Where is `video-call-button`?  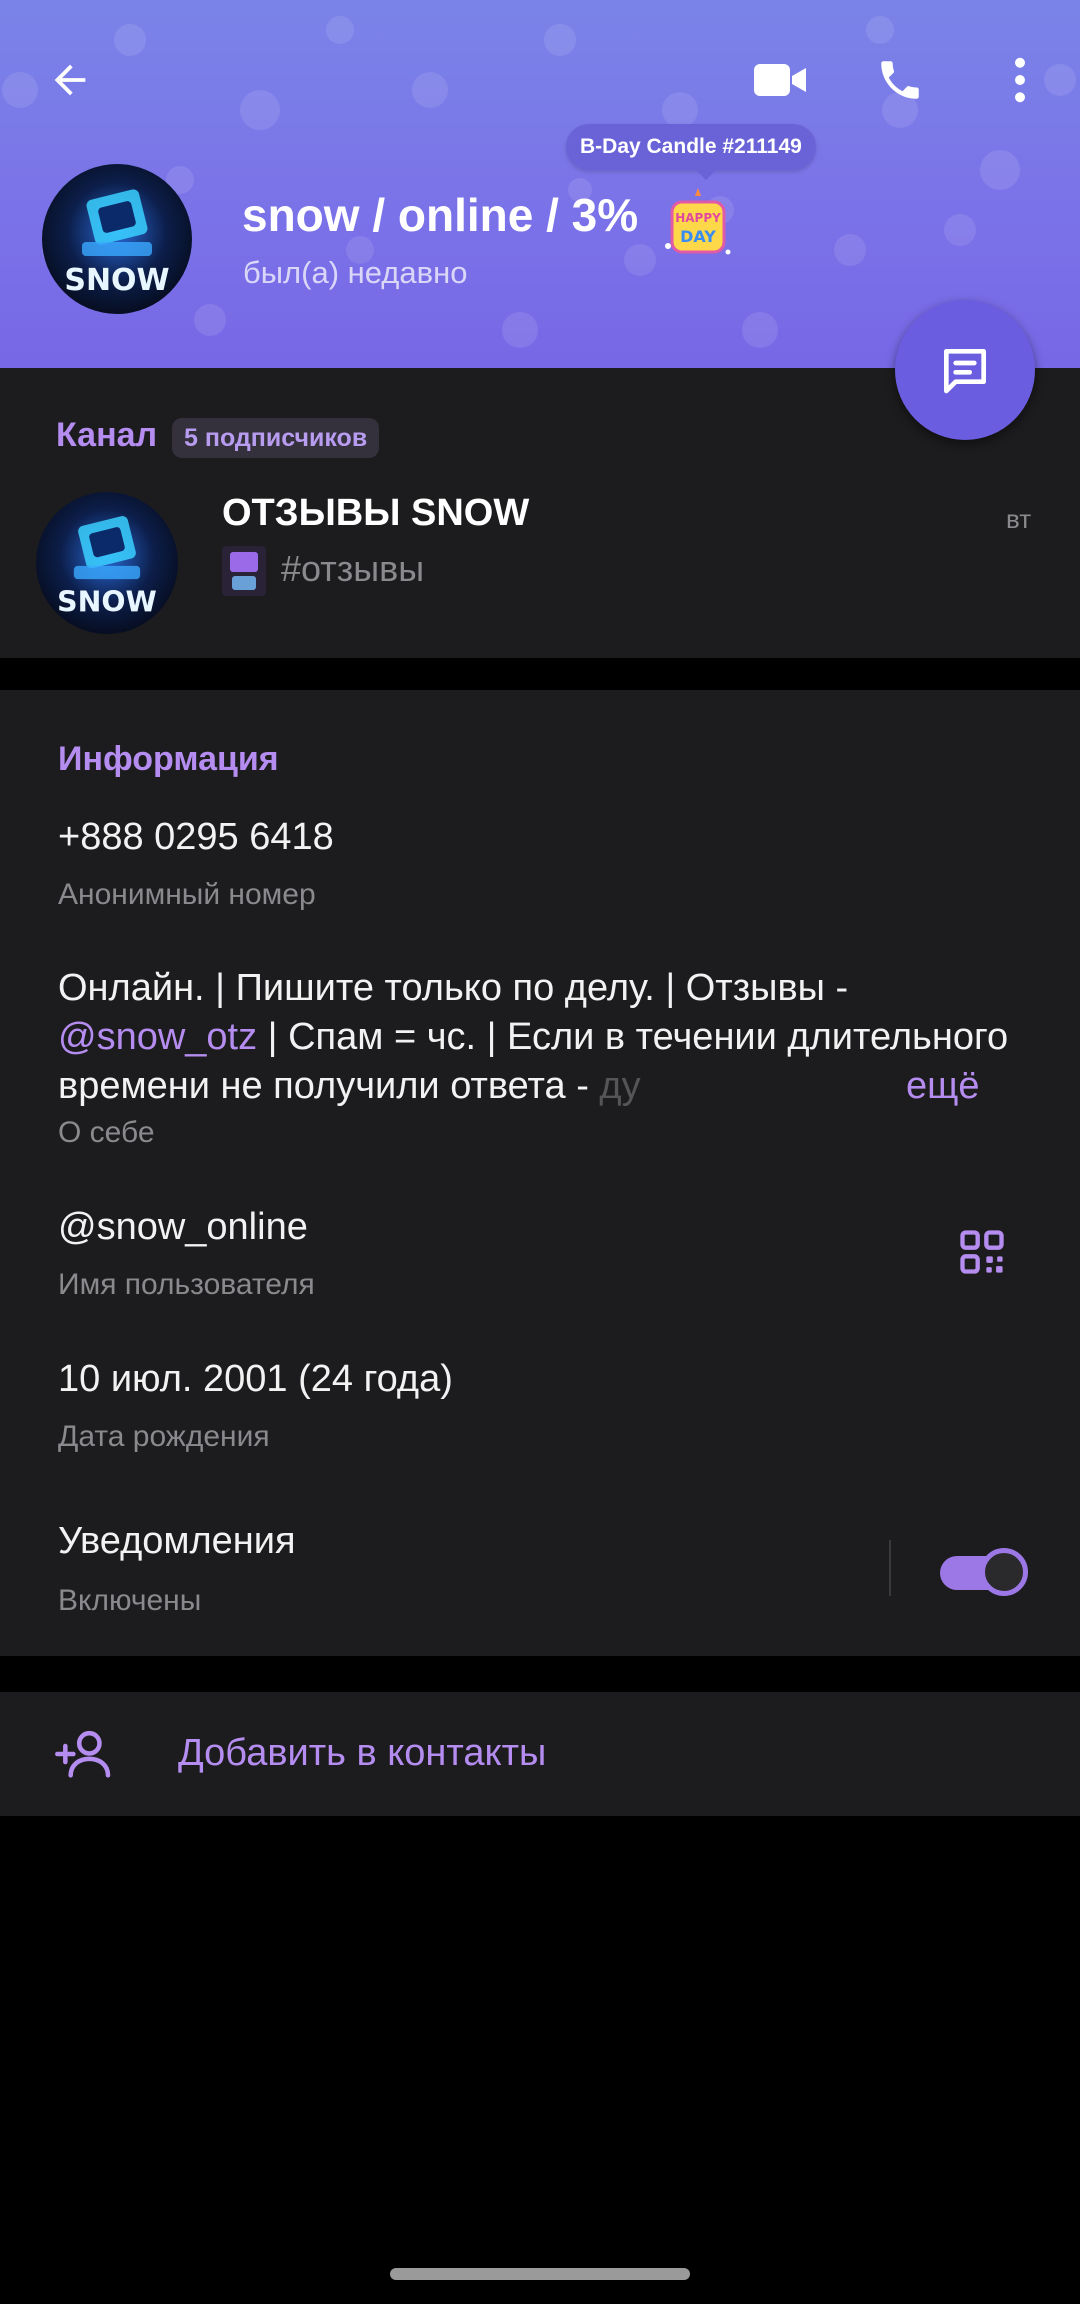 video-call-button is located at coordinates (780, 80).